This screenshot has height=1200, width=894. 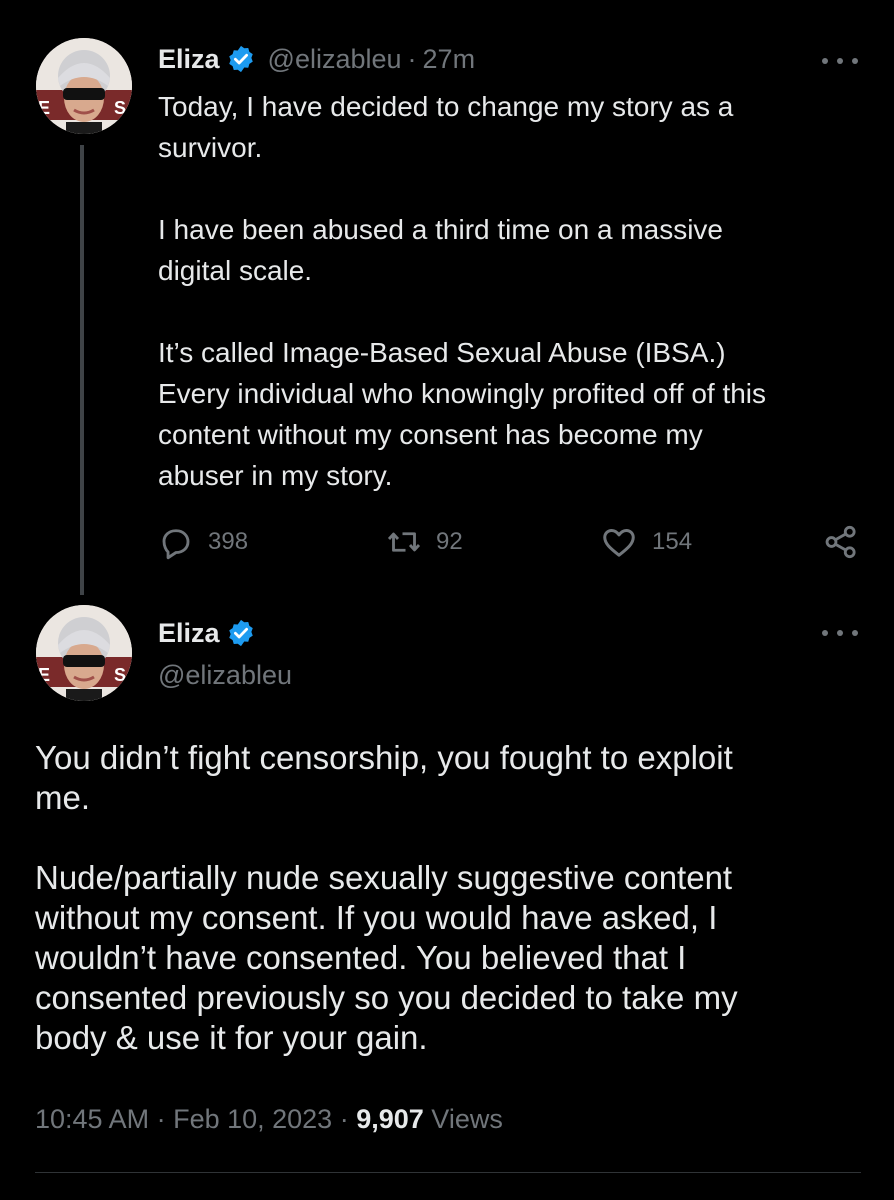 I want to click on tweet2-header: Eliza, so click(x=207, y=633).